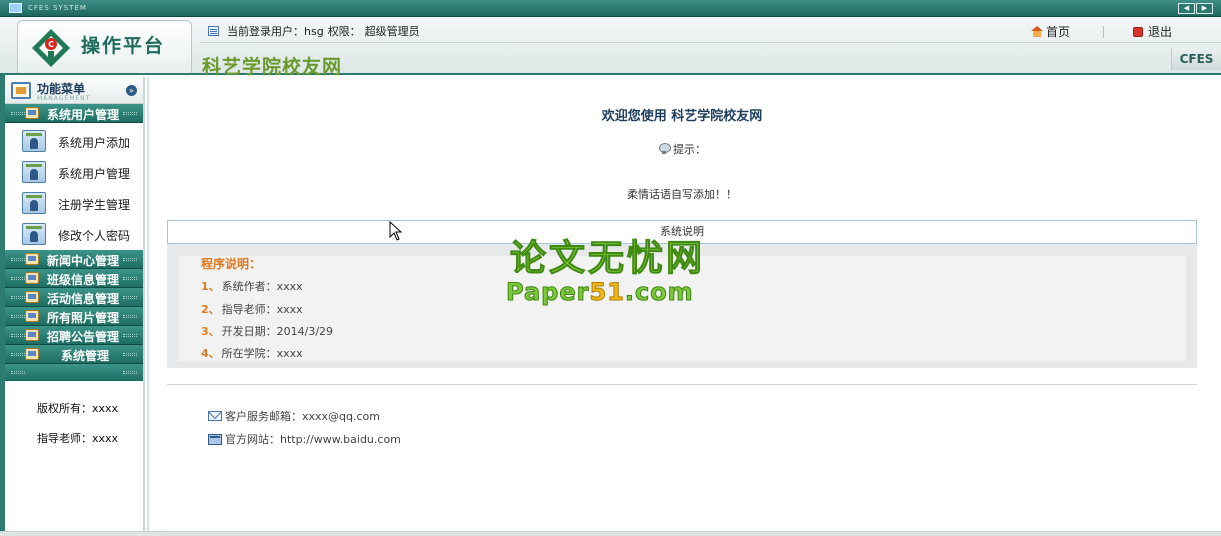  What do you see at coordinates (610, 8) in the screenshot?
I see `title-bar: CFES SYSTEM ◀ ▶` at bounding box center [610, 8].